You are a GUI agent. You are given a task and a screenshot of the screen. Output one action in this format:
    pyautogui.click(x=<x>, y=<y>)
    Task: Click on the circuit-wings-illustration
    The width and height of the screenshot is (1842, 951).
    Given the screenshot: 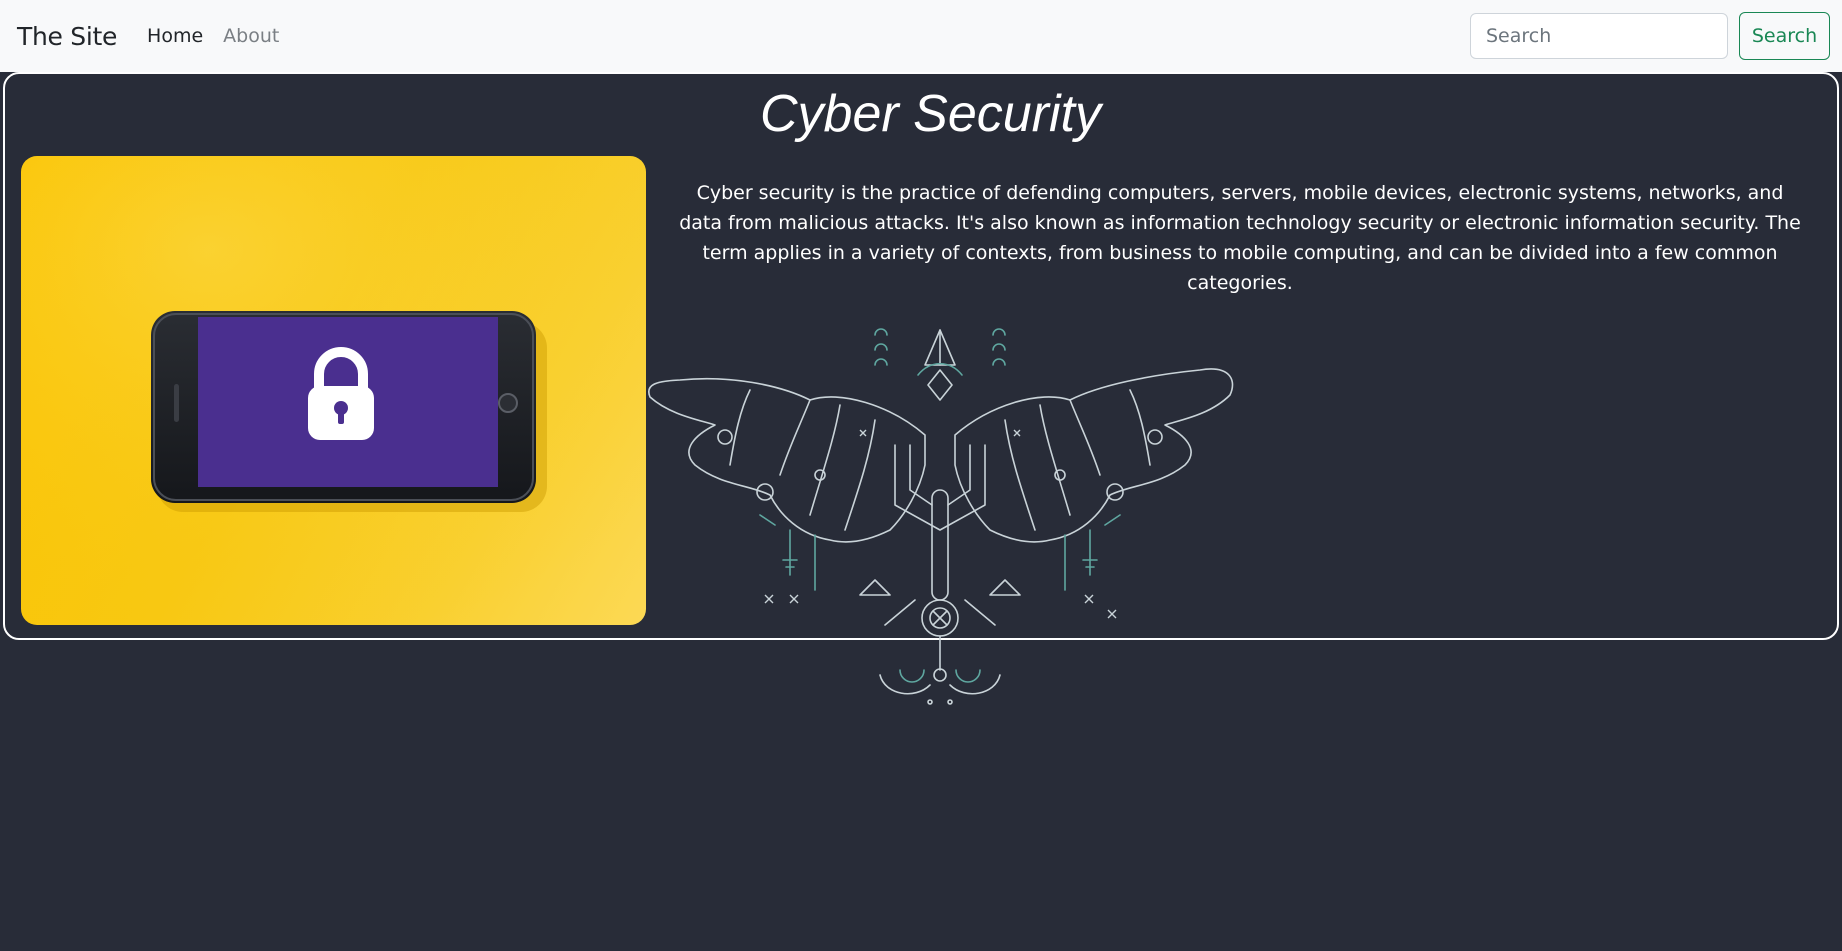 What is the action you would take?
    pyautogui.click(x=941, y=516)
    